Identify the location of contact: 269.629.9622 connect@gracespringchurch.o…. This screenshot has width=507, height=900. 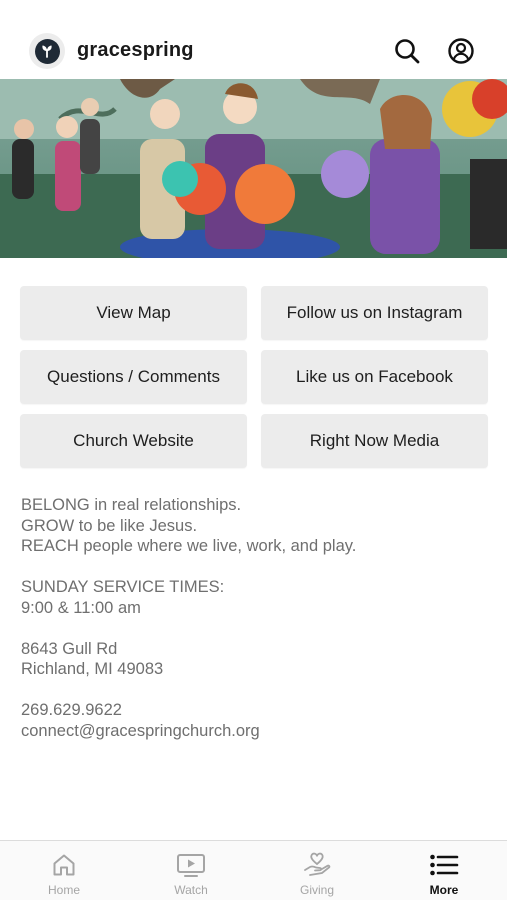
(256, 720).